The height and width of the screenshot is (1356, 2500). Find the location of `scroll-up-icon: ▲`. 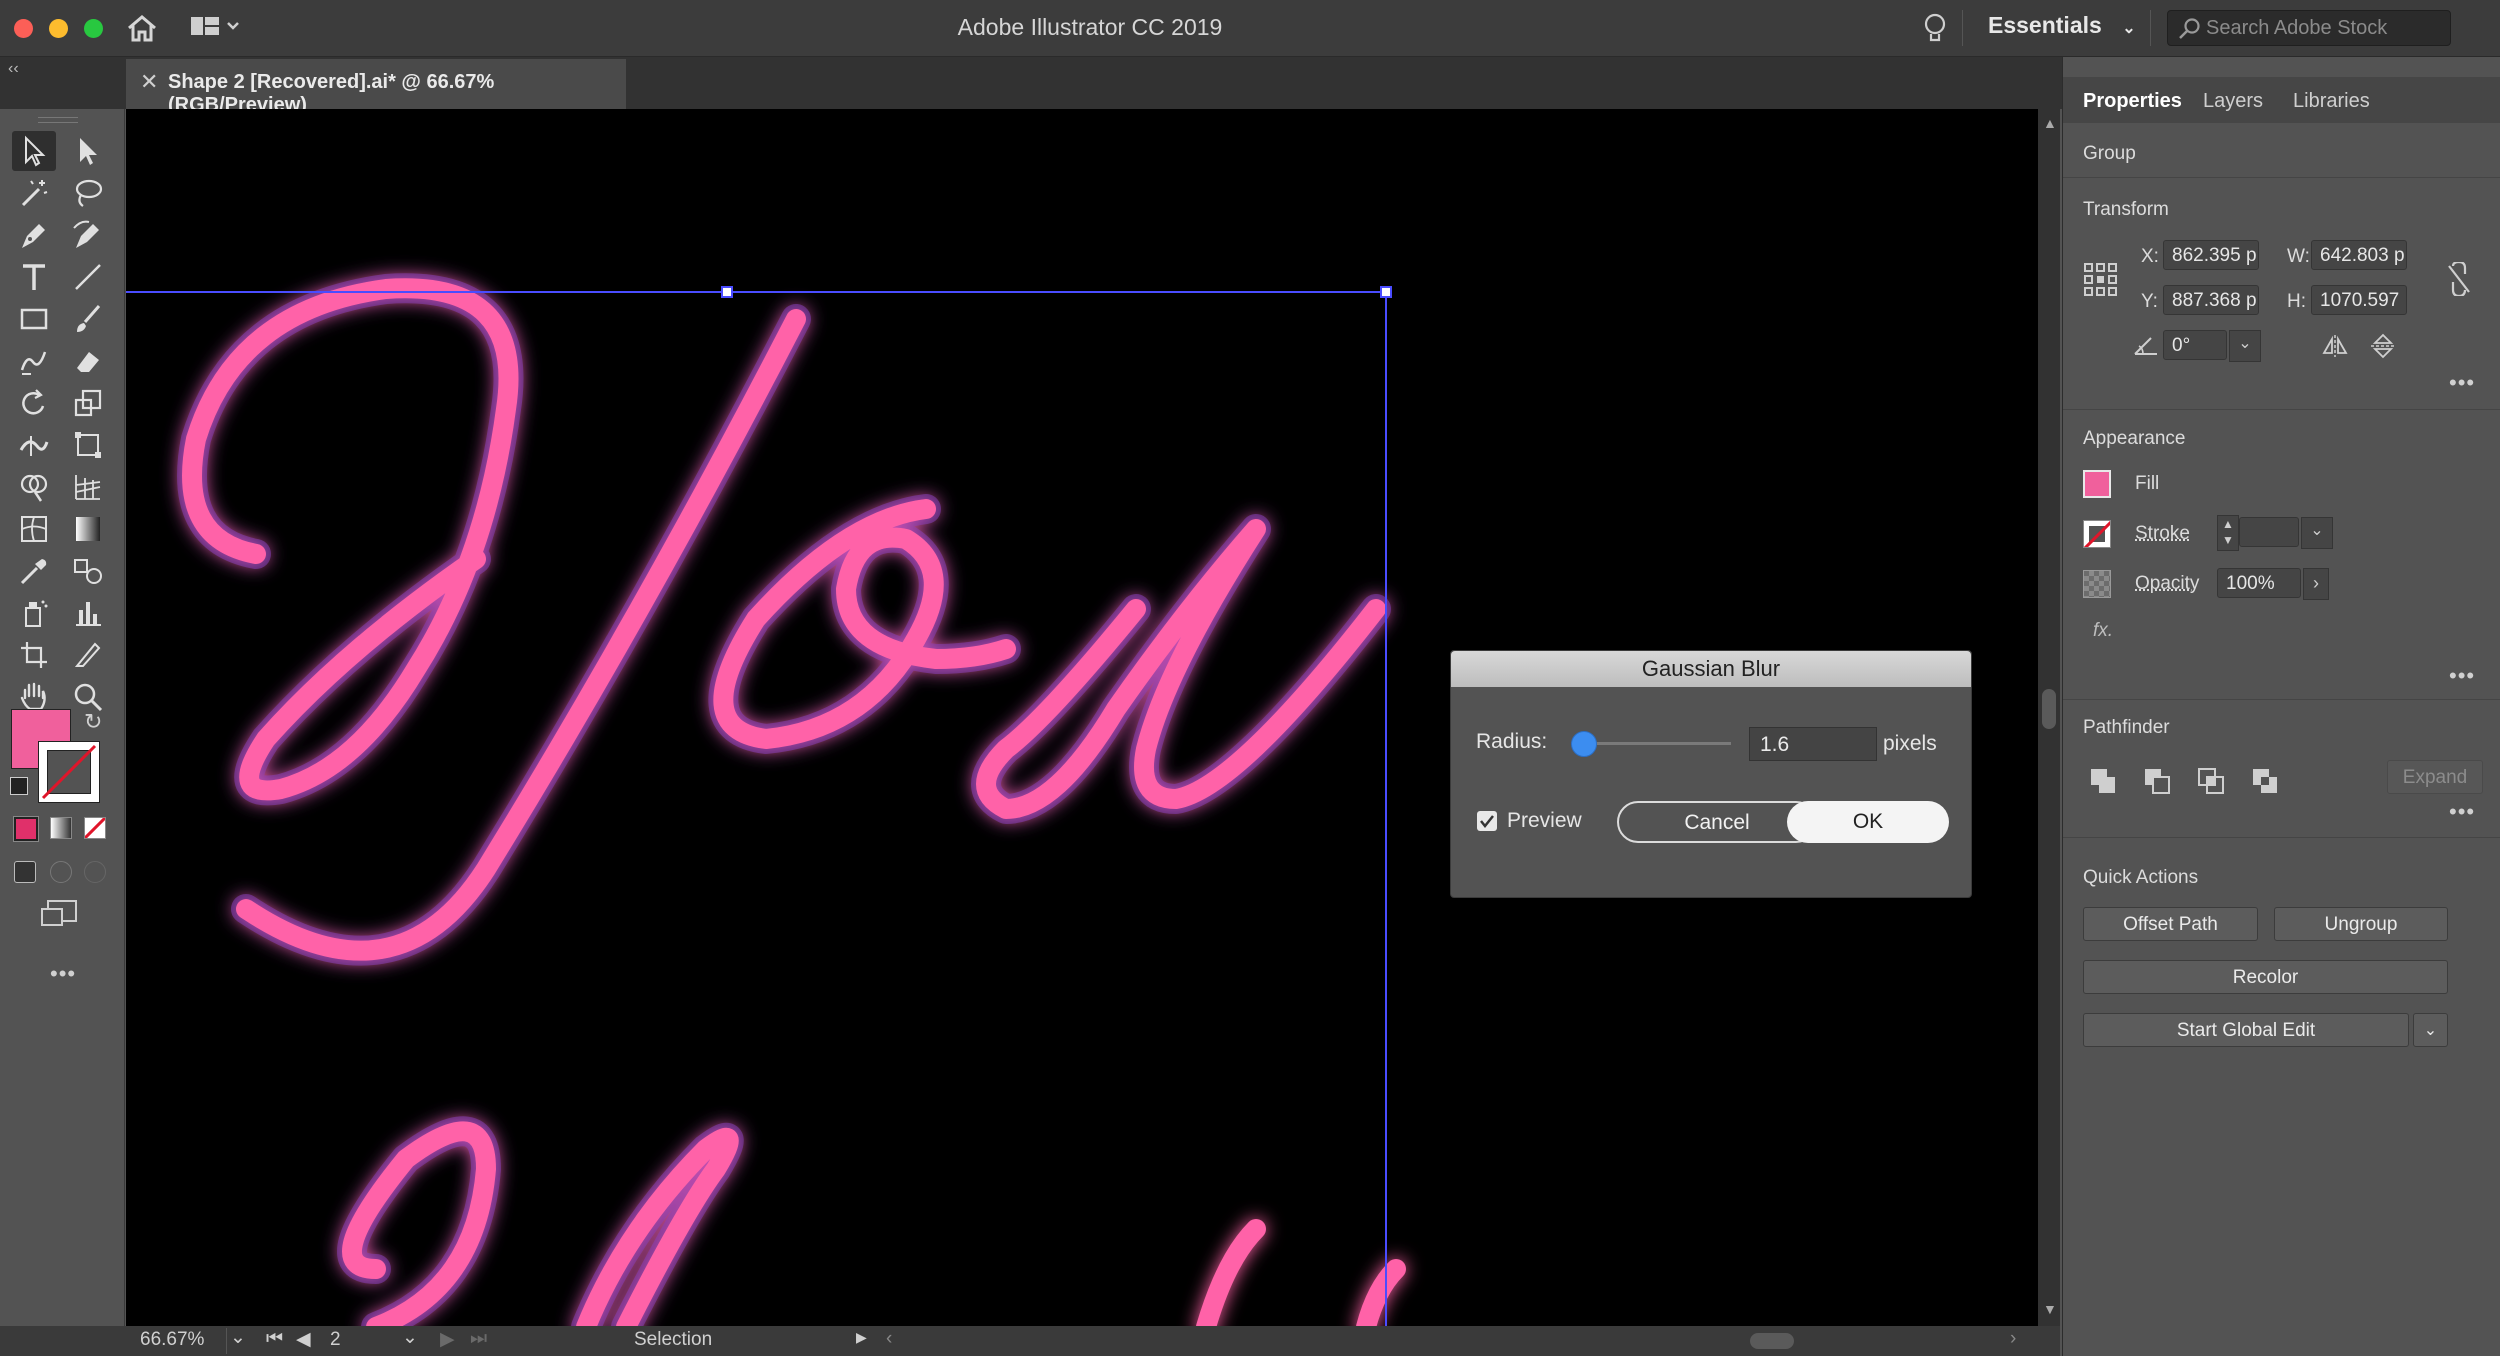

scroll-up-icon: ▲ is located at coordinates (2050, 123).